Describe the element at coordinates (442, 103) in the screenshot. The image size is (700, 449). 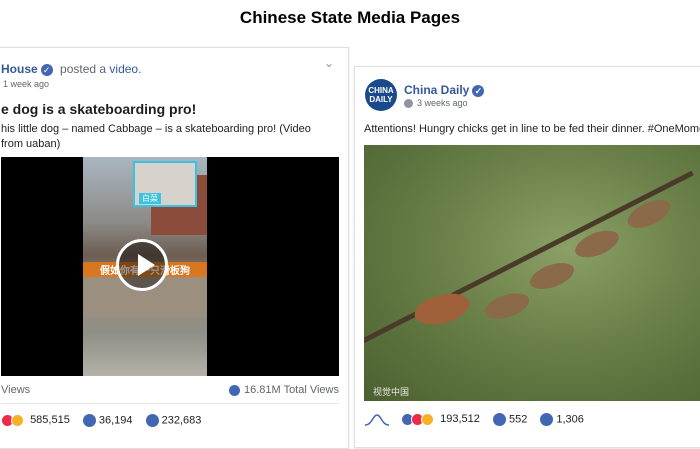
I see `right-post-time: 3 weeks ago` at that location.